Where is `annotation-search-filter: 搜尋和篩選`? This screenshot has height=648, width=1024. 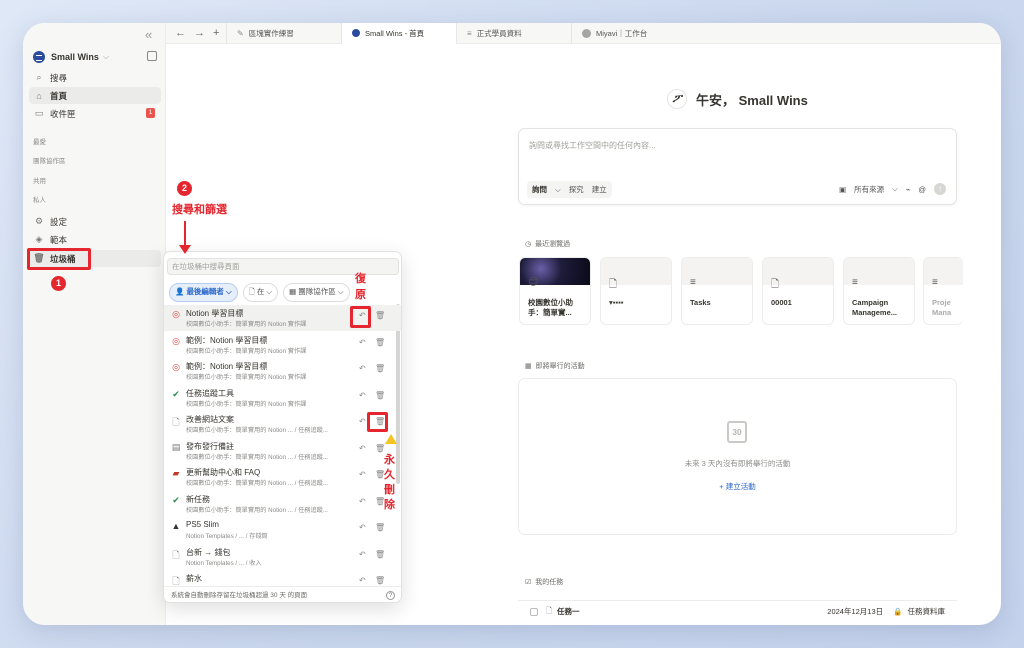
annotation-search-filter: 搜尋和篩選 is located at coordinates (199, 210).